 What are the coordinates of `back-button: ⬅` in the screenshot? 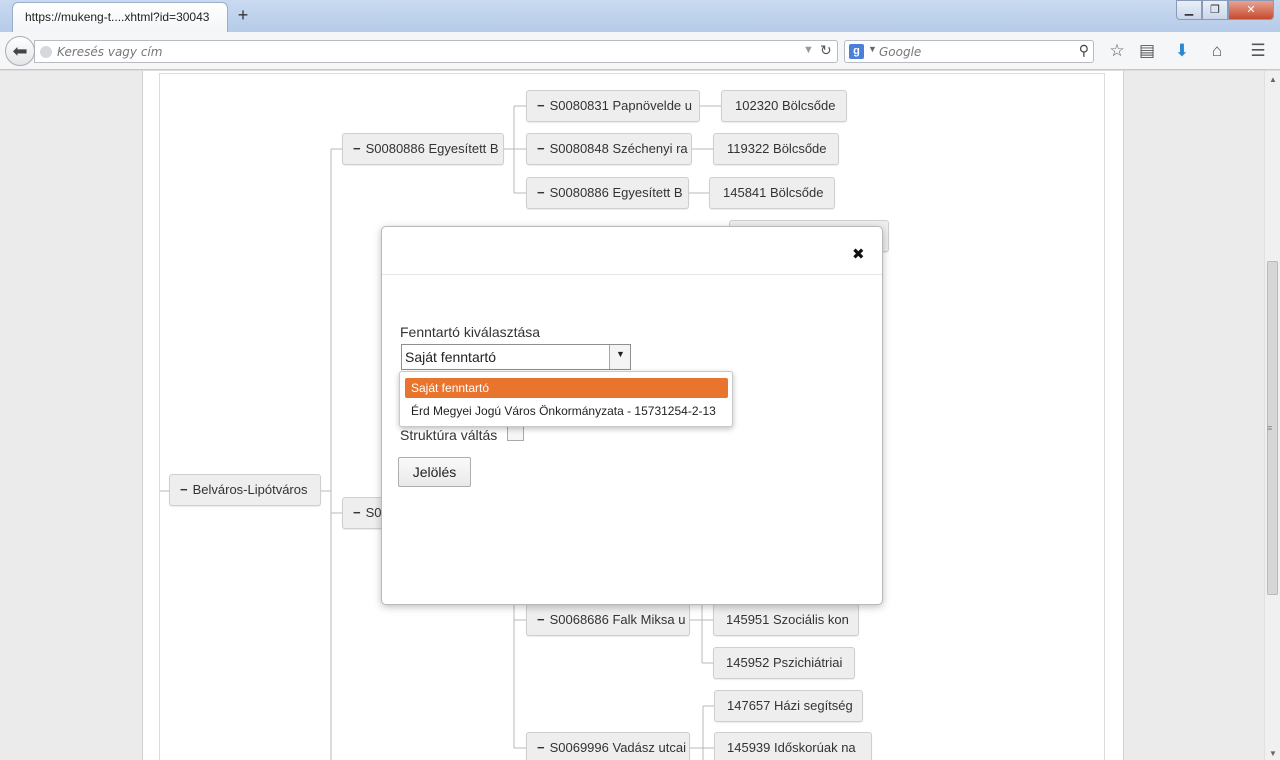 It's located at (20, 51).